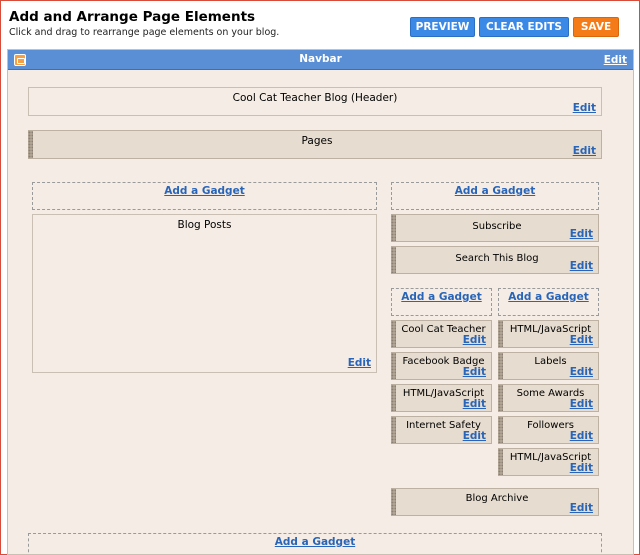 The width and height of the screenshot is (640, 555). What do you see at coordinates (548, 366) in the screenshot?
I see `right-column-gadget: Labels Edit` at bounding box center [548, 366].